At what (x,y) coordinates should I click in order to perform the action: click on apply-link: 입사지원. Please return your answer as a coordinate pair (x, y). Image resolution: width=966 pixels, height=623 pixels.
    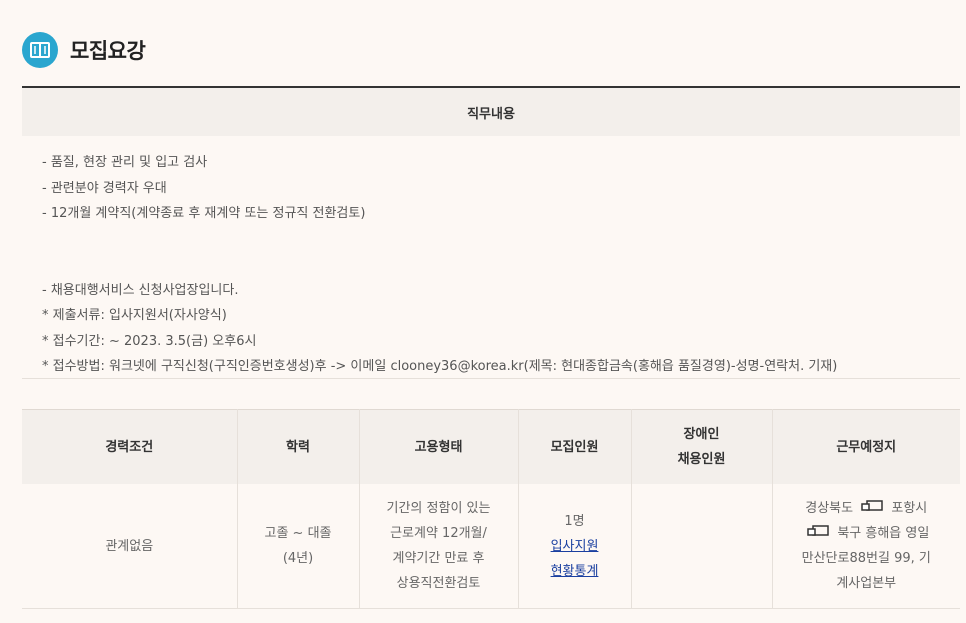
    Looking at the image, I should click on (575, 546).